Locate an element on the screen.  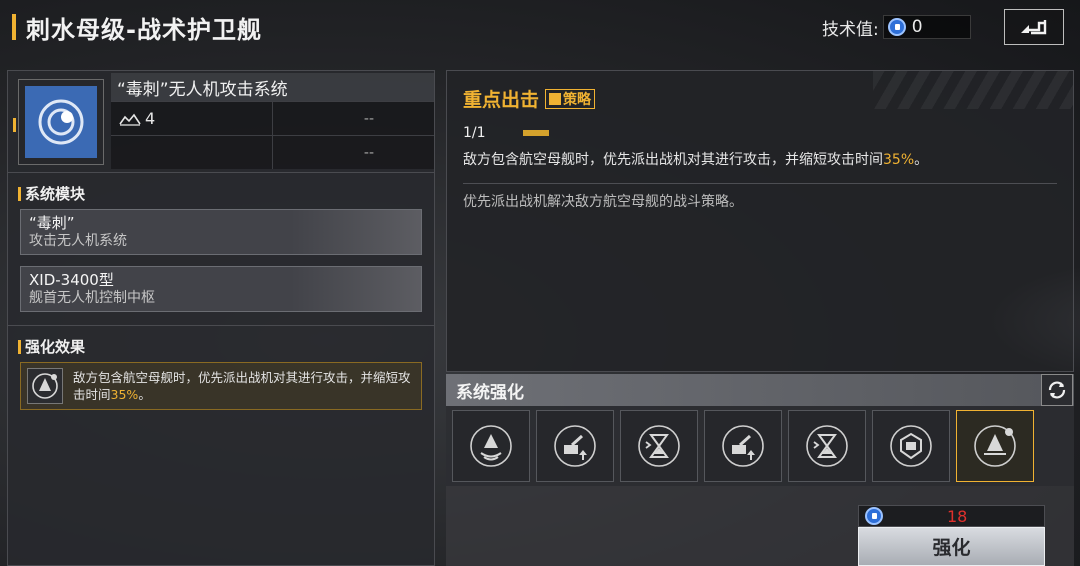
back-arrow-icon is located at coordinates (1034, 27).